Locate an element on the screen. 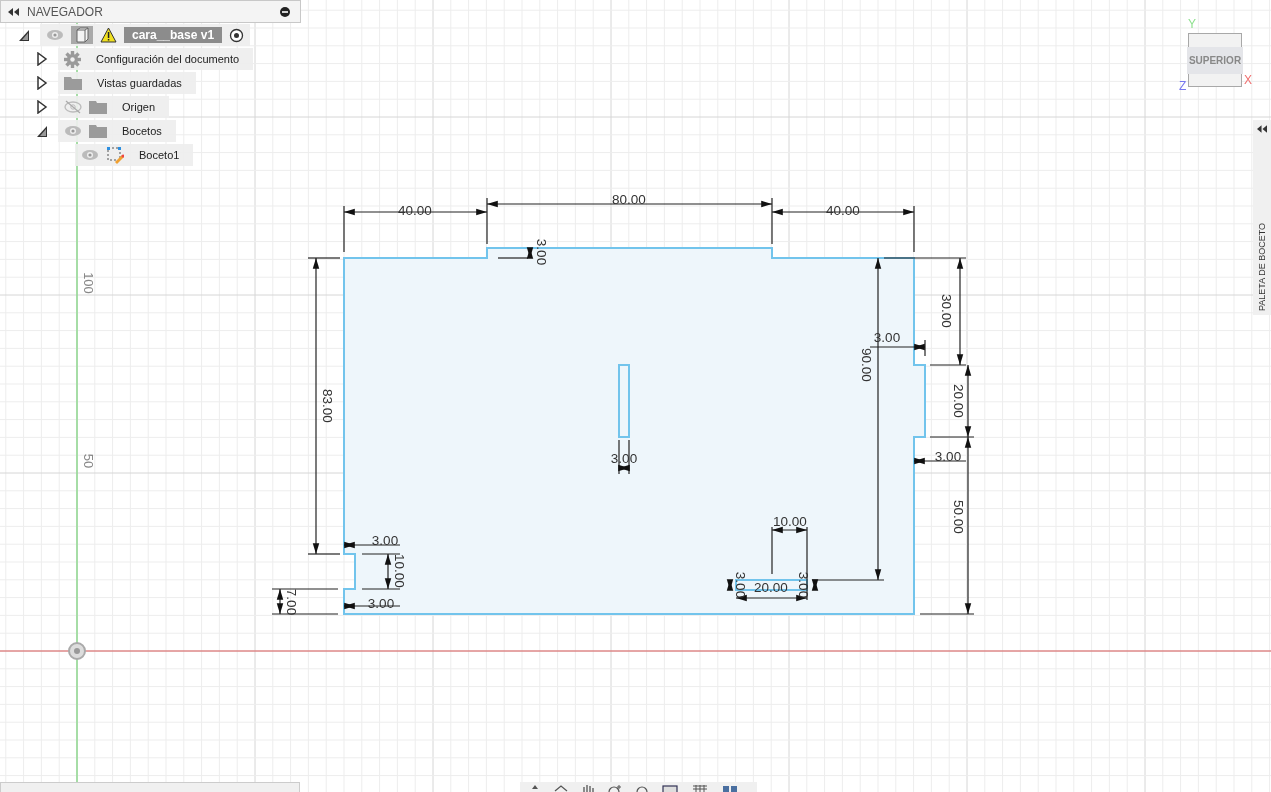 The image size is (1271, 792). dimension-value: 90.00 is located at coordinates (866, 365).